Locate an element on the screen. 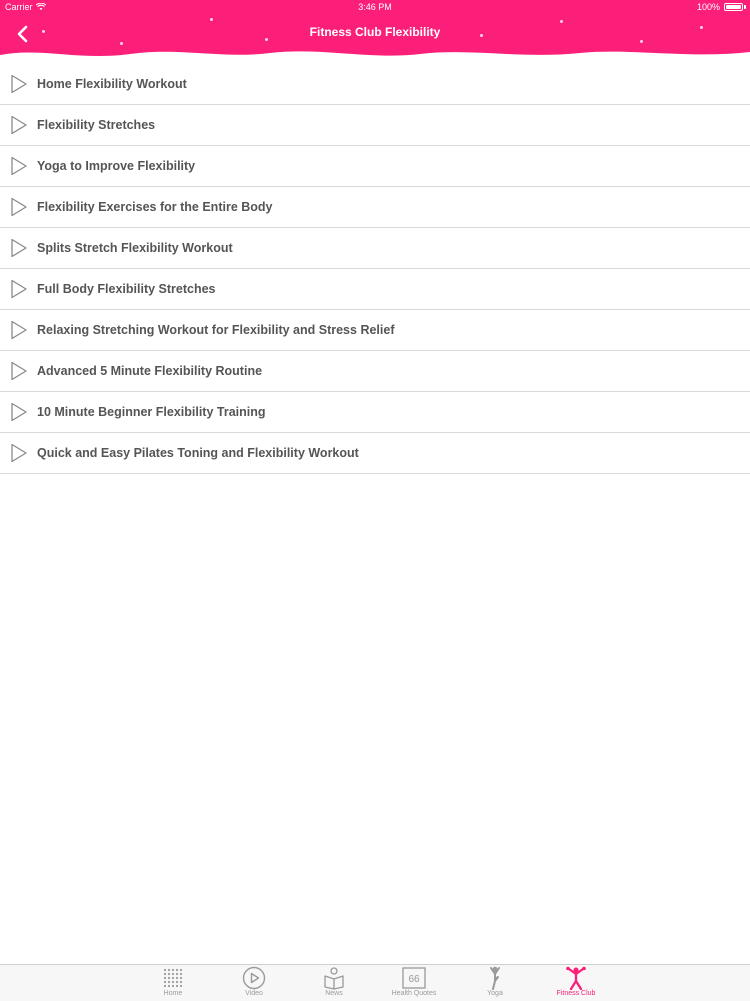 The image size is (750, 1001). status-bar: Carrier 3:46 PM 100% is located at coordinates (375, 7).